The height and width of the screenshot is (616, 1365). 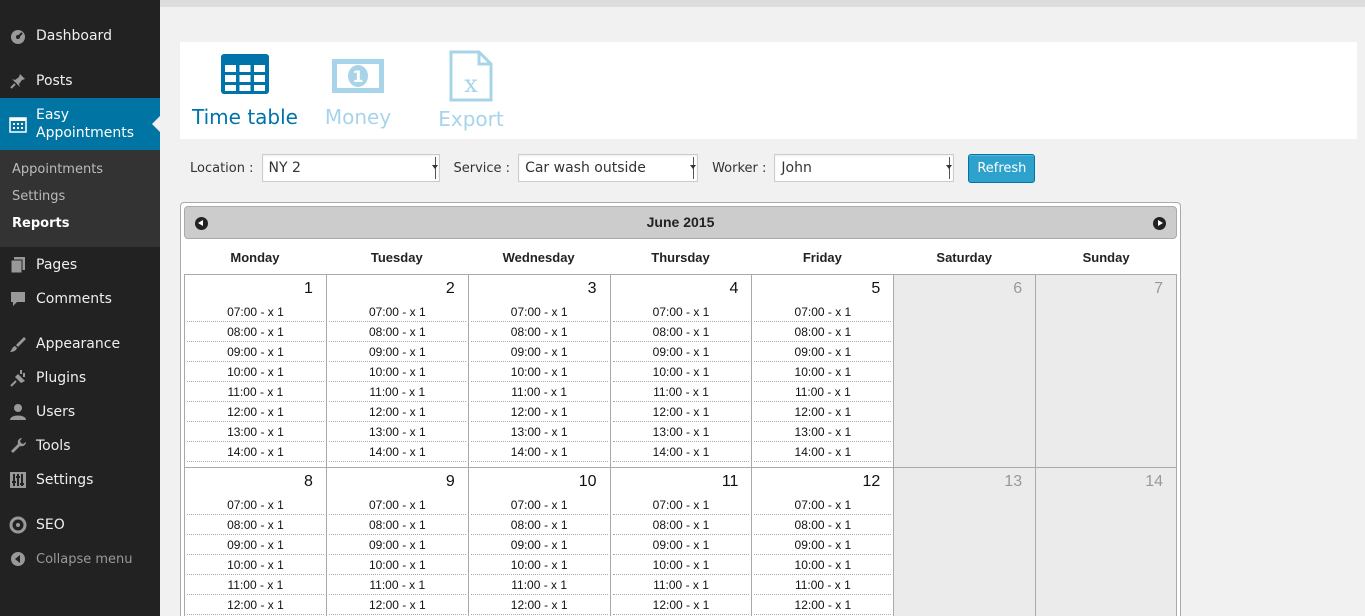 What do you see at coordinates (864, 168) in the screenshot?
I see `worker-select: John` at bounding box center [864, 168].